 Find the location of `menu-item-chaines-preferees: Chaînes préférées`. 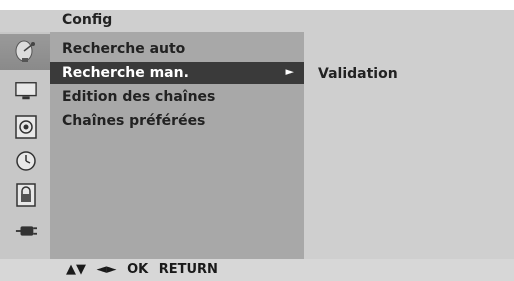

menu-item-chaines-preferees: Chaînes préférées is located at coordinates (177, 121).